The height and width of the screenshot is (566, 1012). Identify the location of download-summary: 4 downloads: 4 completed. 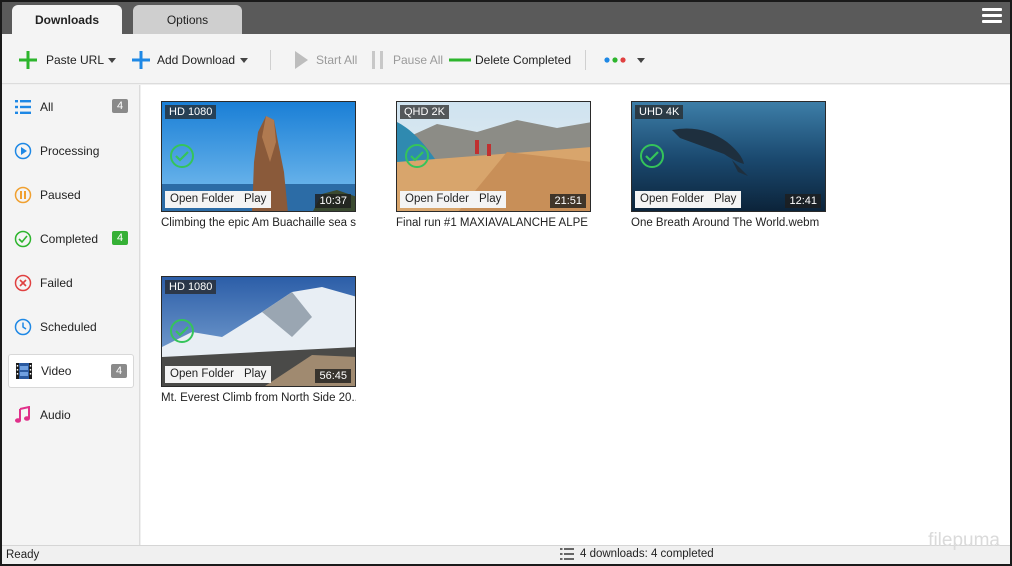
(637, 554).